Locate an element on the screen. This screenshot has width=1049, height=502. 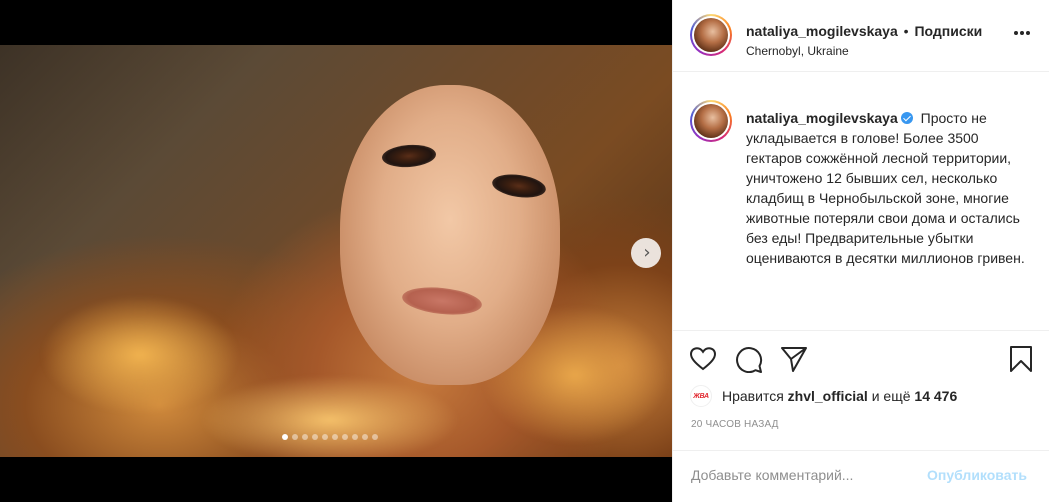
liker-avatar-text: ЖВА is located at coordinates (701, 396).